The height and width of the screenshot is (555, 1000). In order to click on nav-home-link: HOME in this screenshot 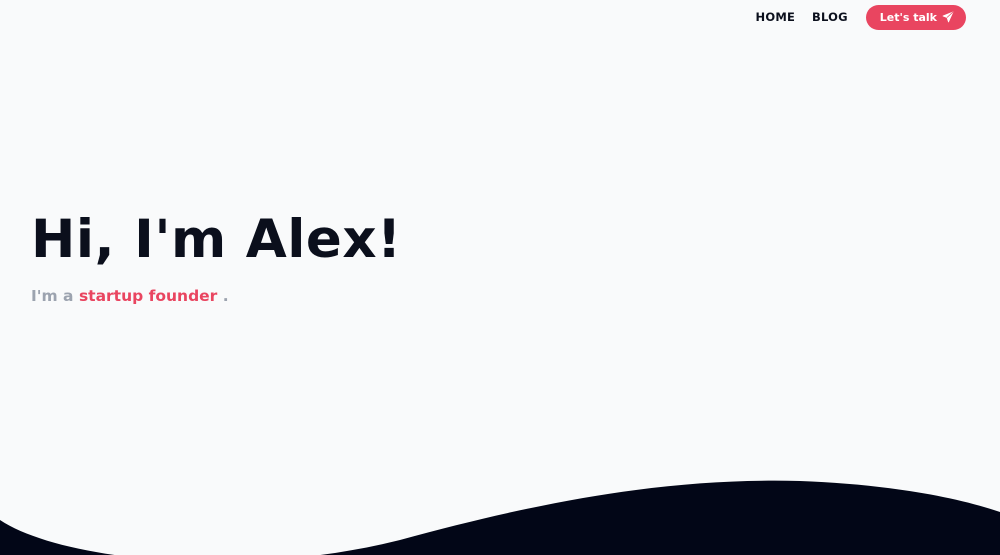, I will do `click(776, 17)`.